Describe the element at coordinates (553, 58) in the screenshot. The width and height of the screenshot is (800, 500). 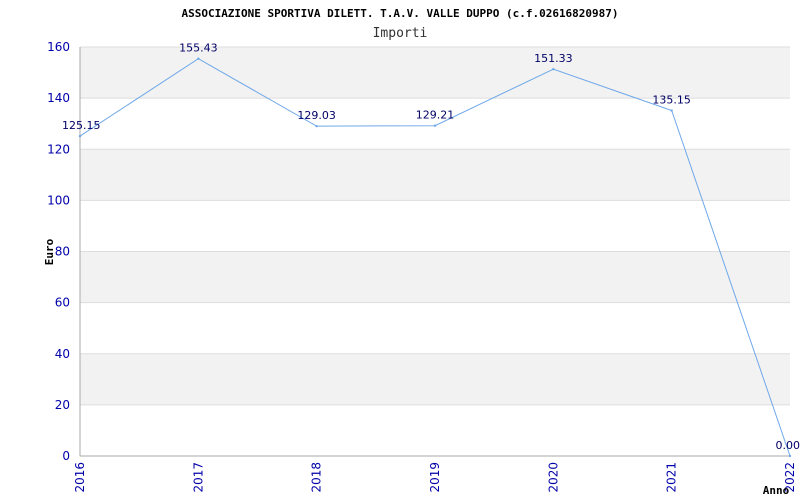
I see `data-label-2020: 151.33` at that location.